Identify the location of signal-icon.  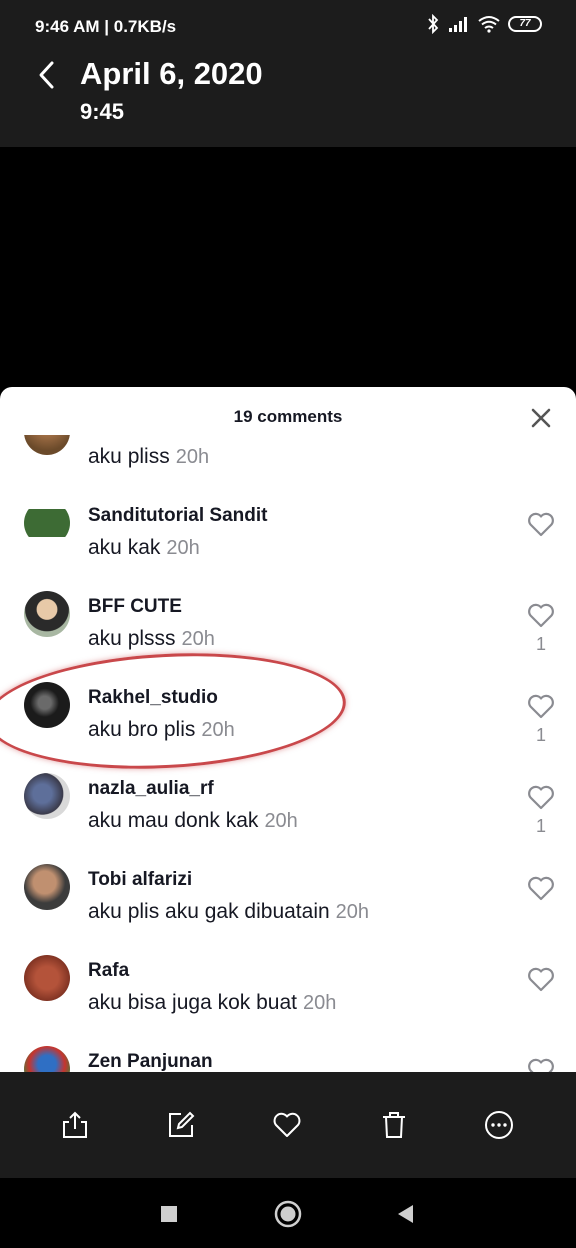
(458, 24).